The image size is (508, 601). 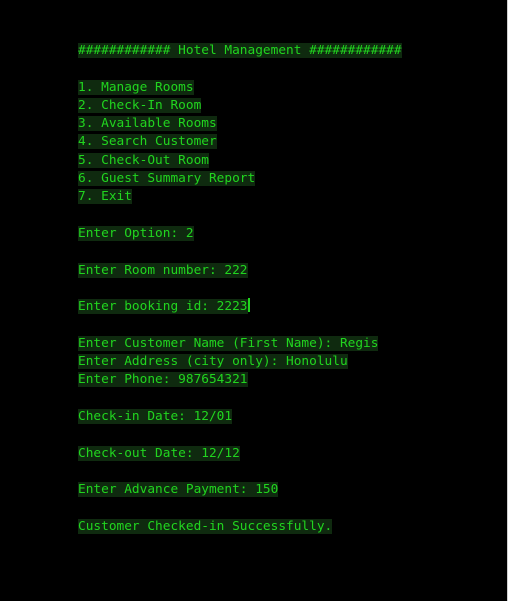 What do you see at coordinates (147, 142) in the screenshot?
I see `menu-item-search-customer: 4. Search Customer` at bounding box center [147, 142].